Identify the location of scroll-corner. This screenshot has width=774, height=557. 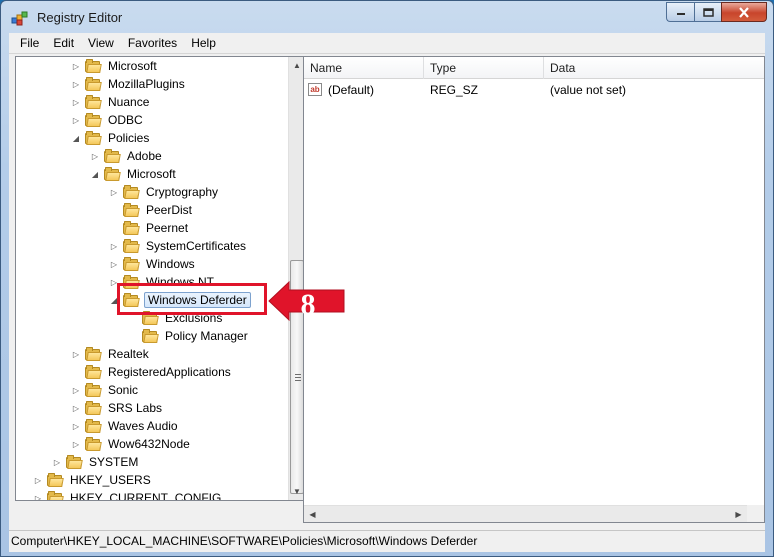
(755, 513).